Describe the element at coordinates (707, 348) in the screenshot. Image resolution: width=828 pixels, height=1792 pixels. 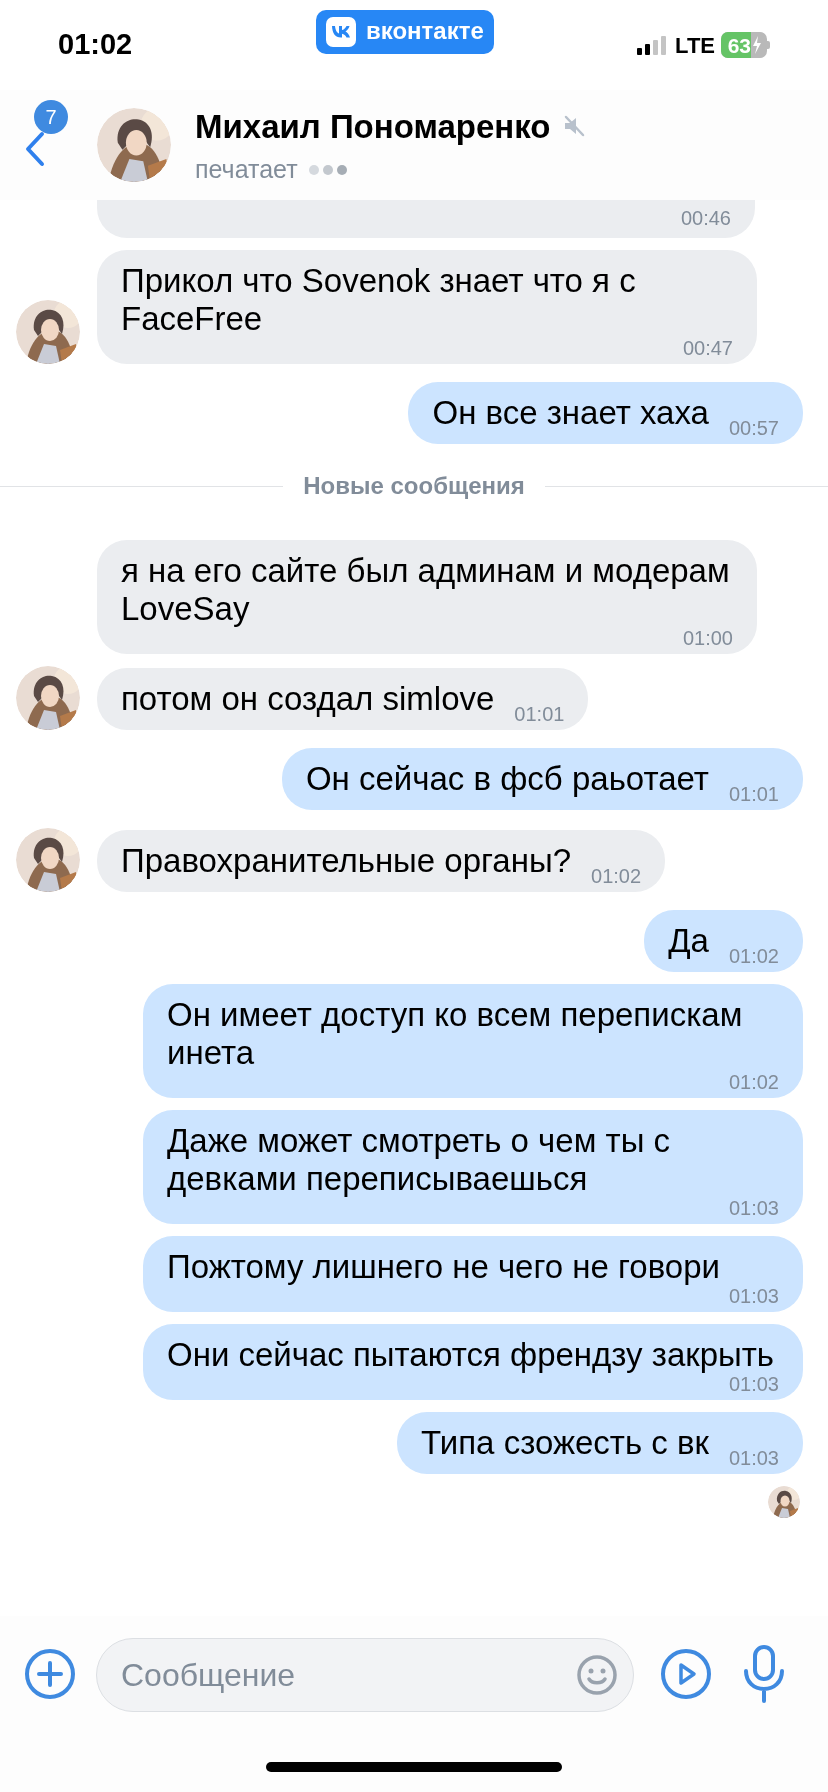
I see `message-time: 00:47` at that location.